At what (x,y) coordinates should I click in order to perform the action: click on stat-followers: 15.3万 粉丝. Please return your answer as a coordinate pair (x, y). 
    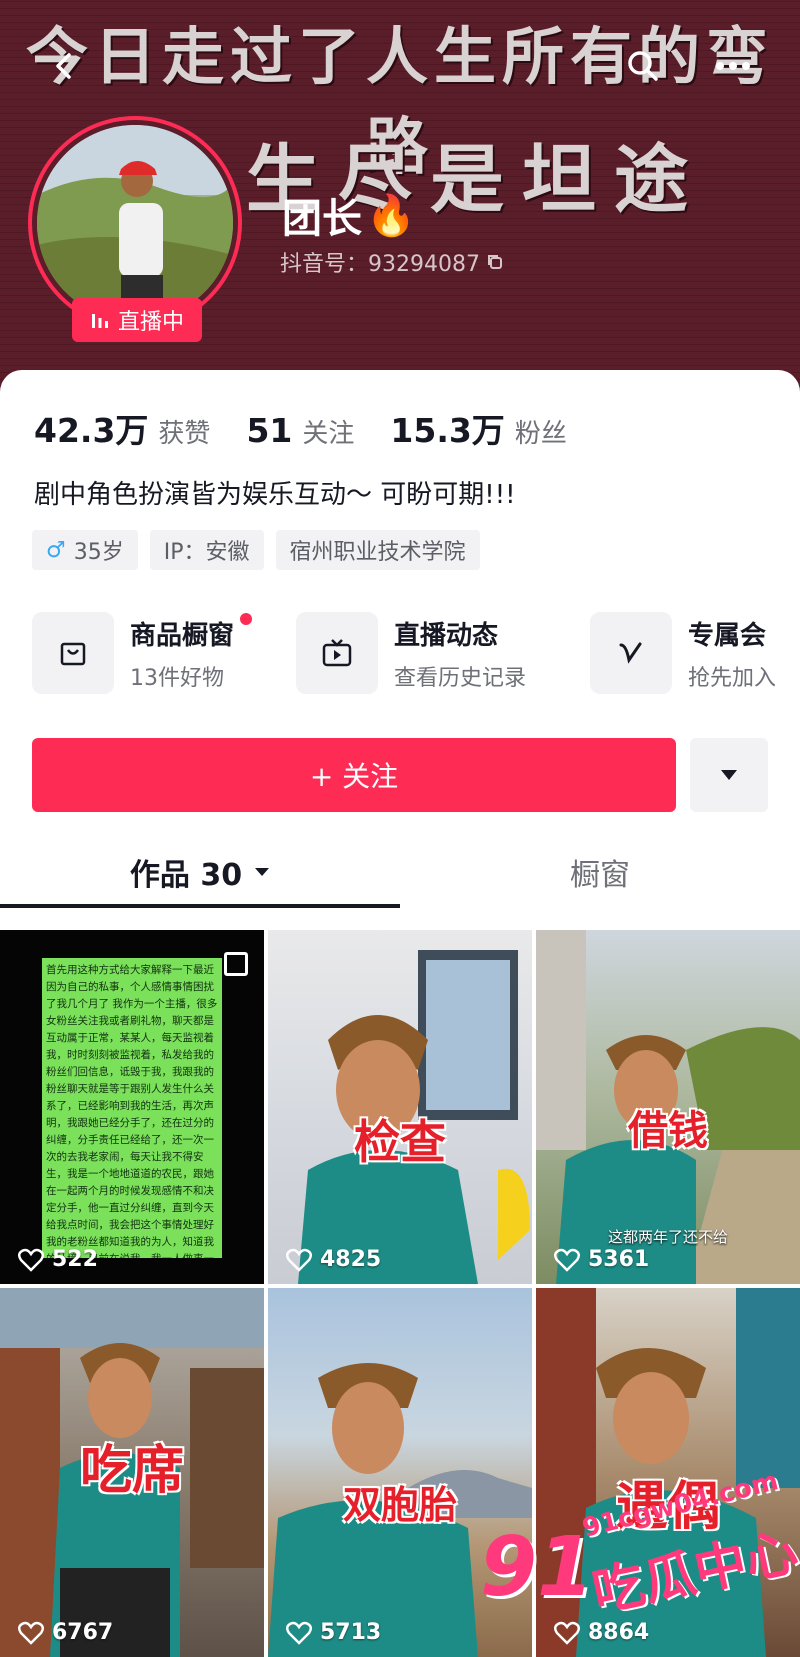
    Looking at the image, I should click on (478, 428).